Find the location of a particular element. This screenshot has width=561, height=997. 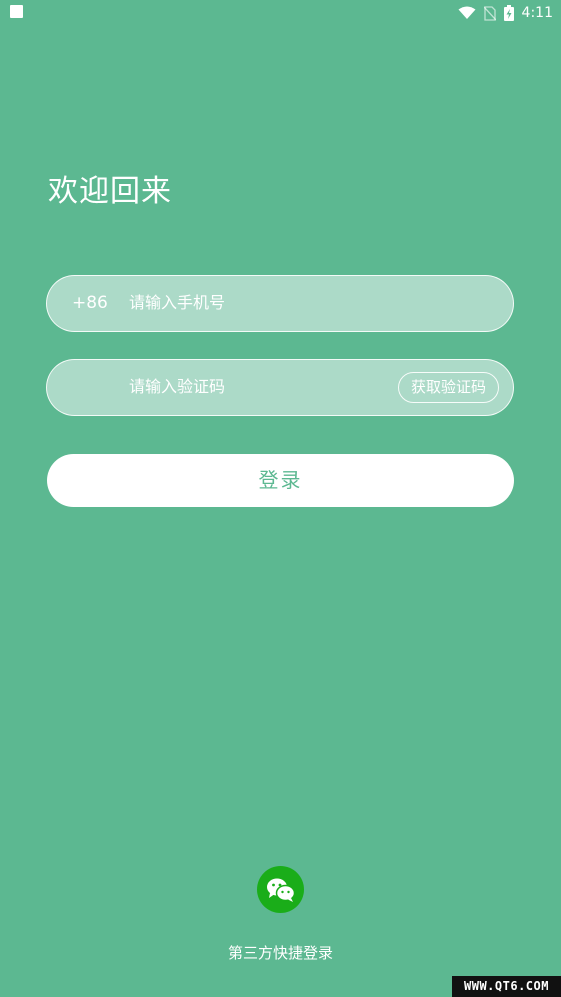

battery-charging-icon is located at coordinates (508, 13).